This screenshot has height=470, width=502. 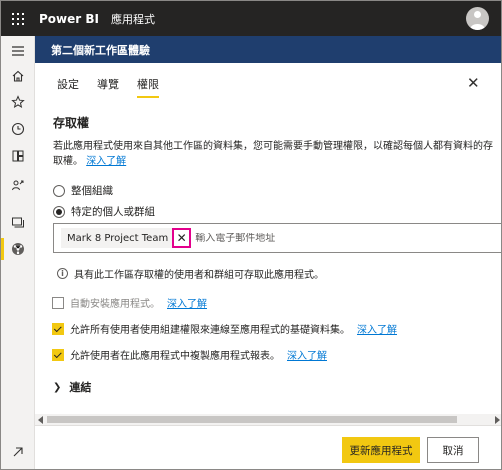 What do you see at coordinates (132, 19) in the screenshot?
I see `app-name: 應用程式` at bounding box center [132, 19].